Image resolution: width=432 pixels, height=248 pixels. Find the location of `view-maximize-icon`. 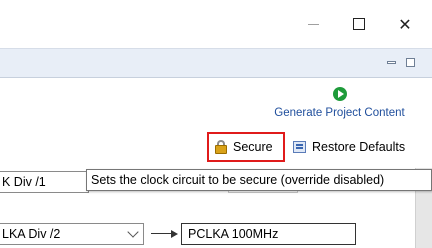

view-maximize-icon is located at coordinates (410, 62).